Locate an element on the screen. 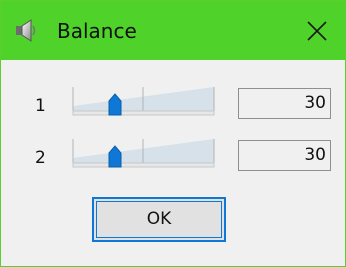 This screenshot has height=267, width=346. channel-2-label: 2 is located at coordinates (40, 158).